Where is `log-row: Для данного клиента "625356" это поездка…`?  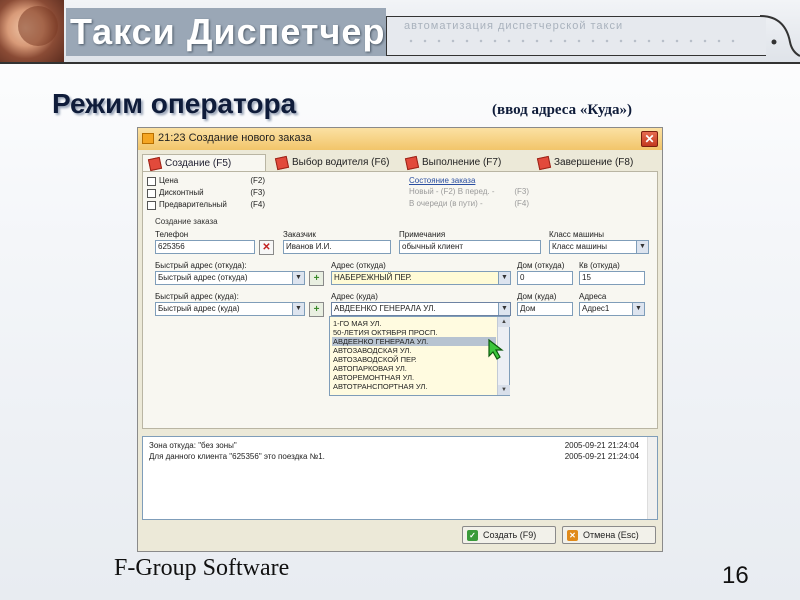
log-row: Для данного клиента "625356" это поездка… is located at coordinates (394, 456).